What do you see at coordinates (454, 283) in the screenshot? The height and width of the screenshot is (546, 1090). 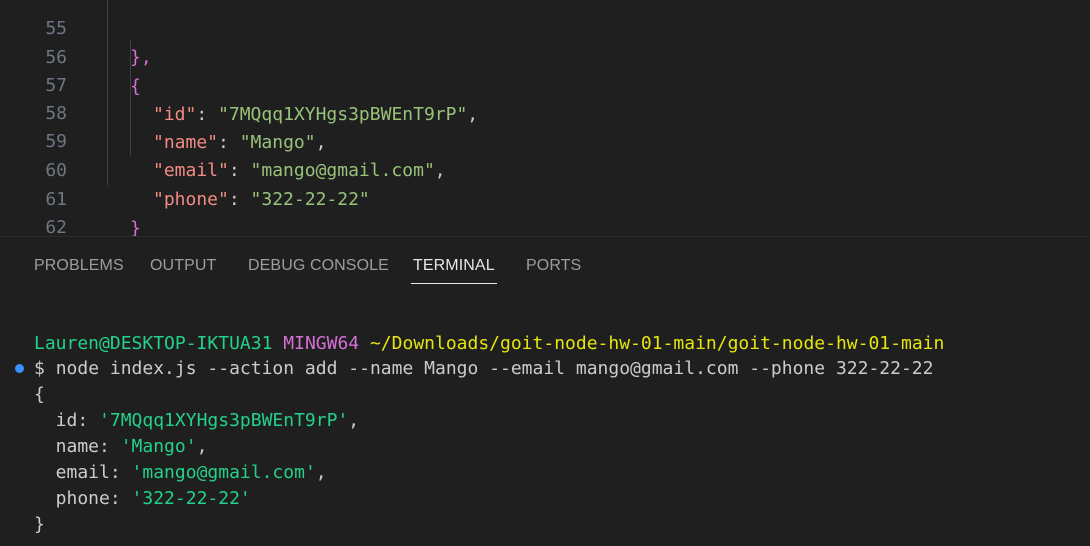 I see `active-tab-indicator` at bounding box center [454, 283].